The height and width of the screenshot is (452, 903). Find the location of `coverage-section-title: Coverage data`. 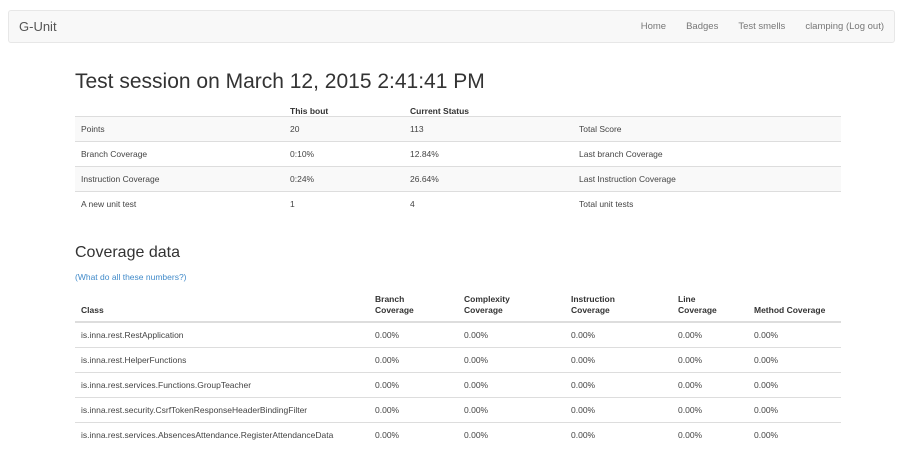

coverage-section-title: Coverage data is located at coordinates (127, 252).